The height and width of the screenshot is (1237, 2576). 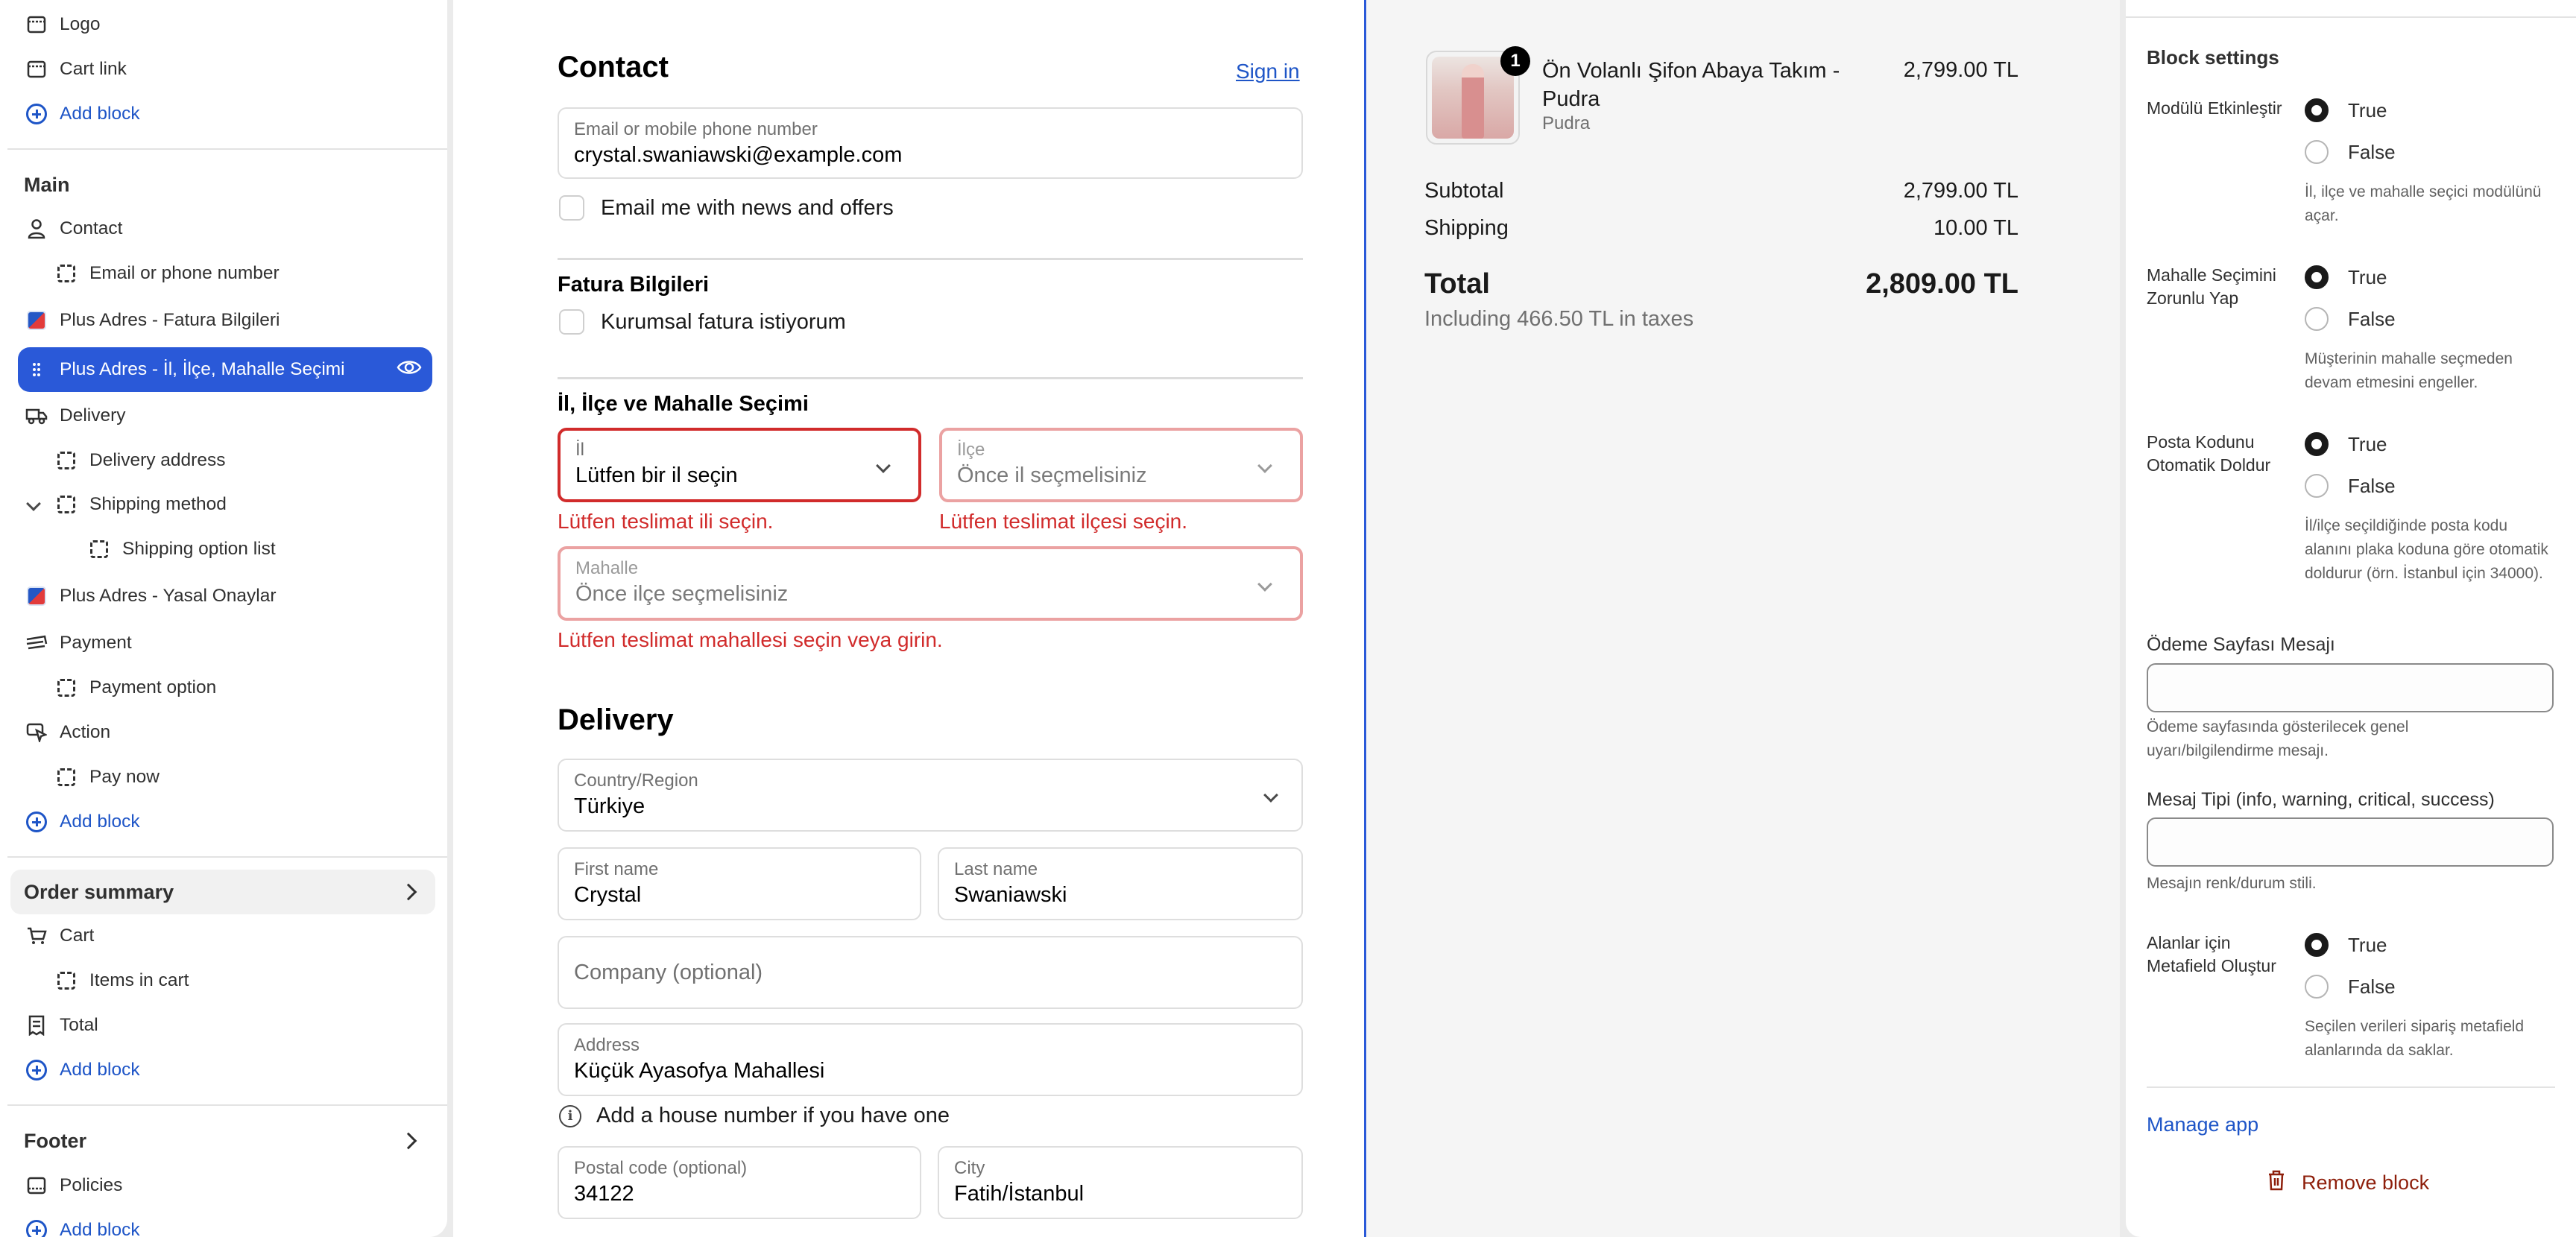 What do you see at coordinates (66, 460) in the screenshot?
I see `dashed-square-icon` at bounding box center [66, 460].